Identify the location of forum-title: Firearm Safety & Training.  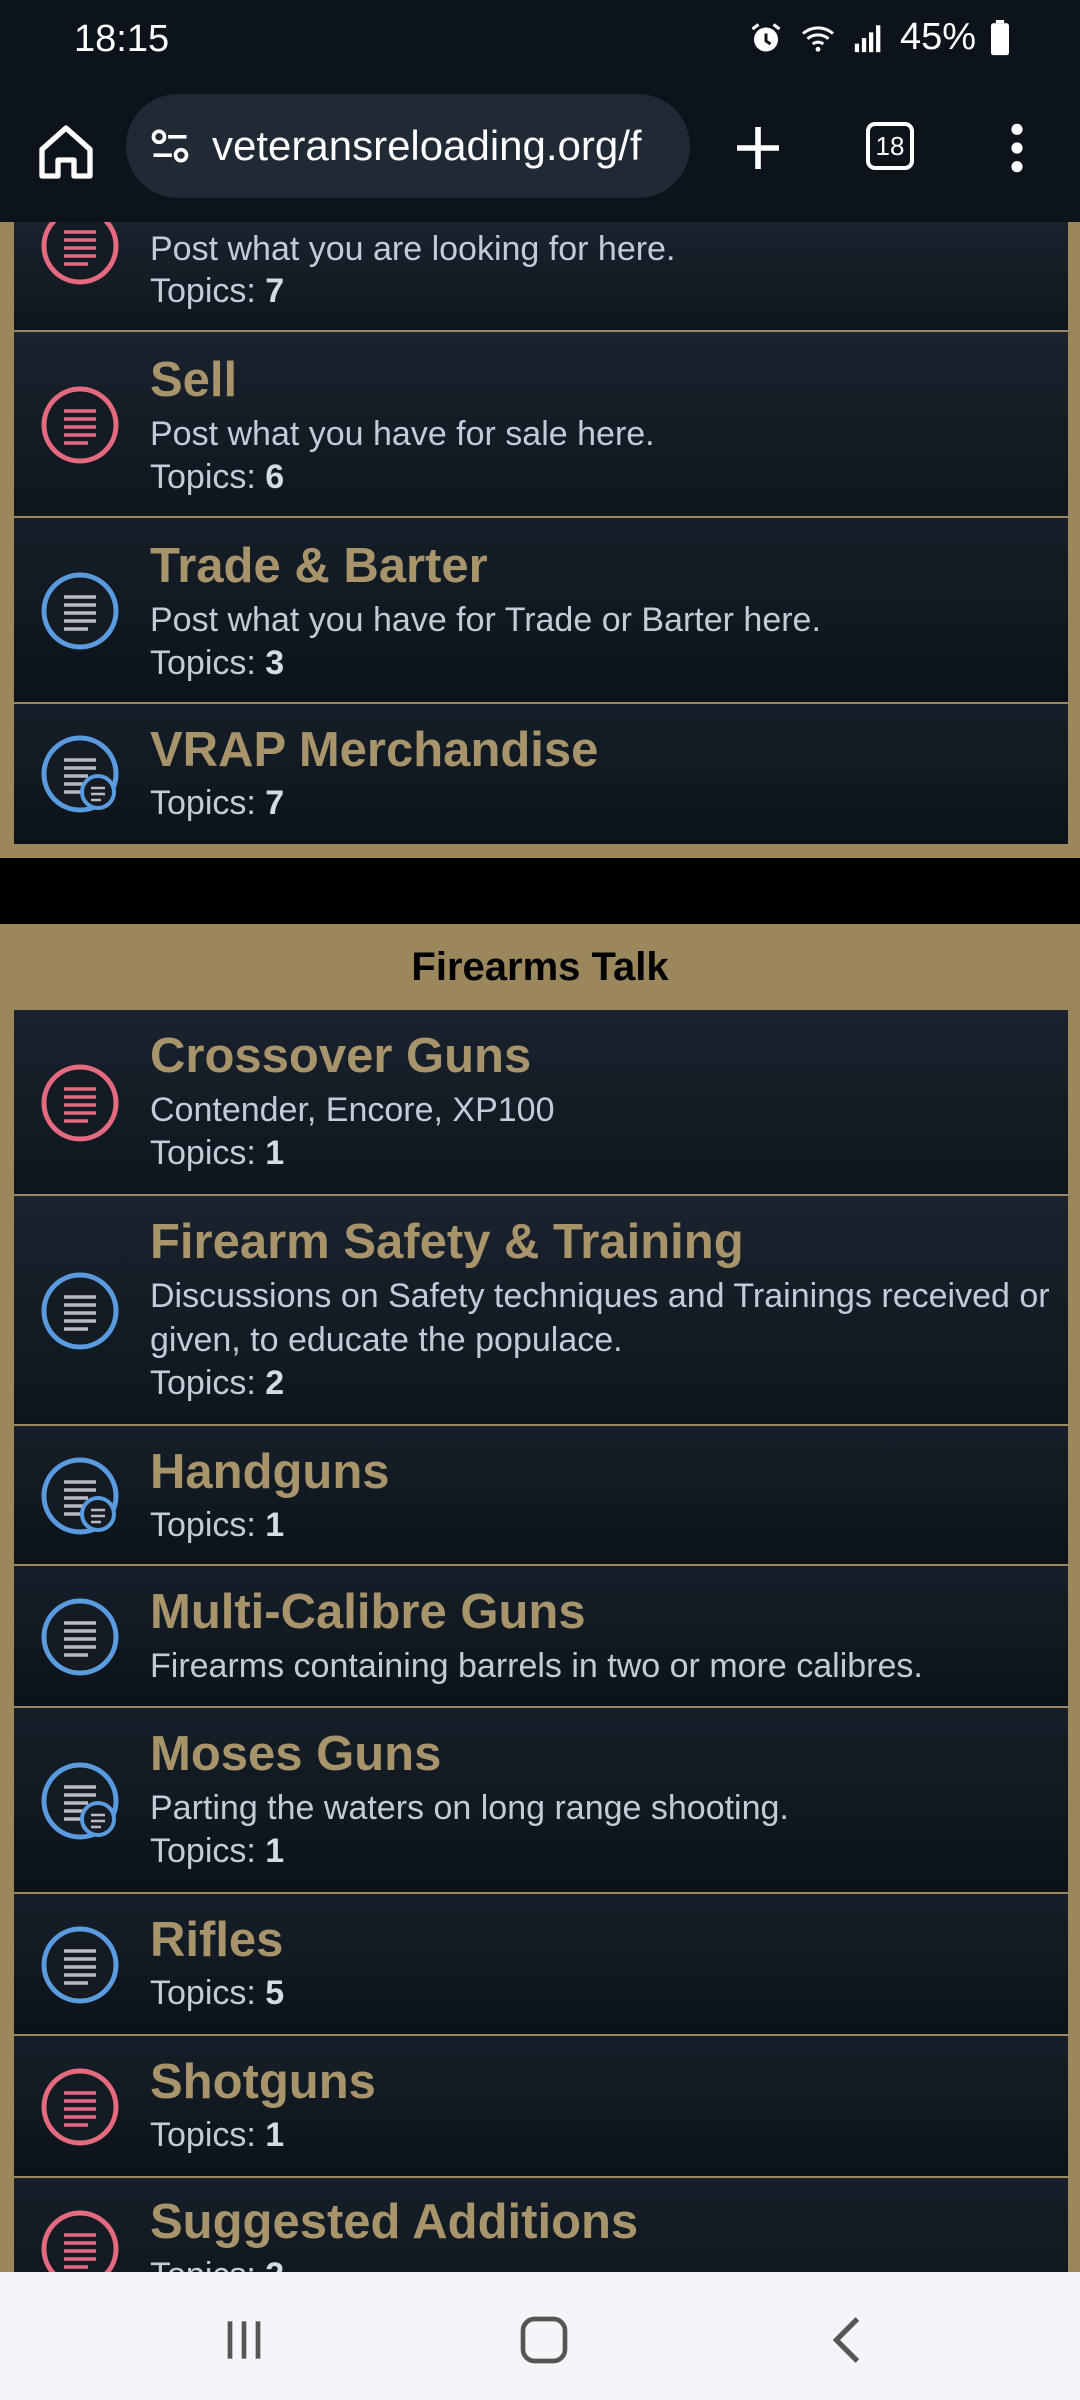
(447, 1242).